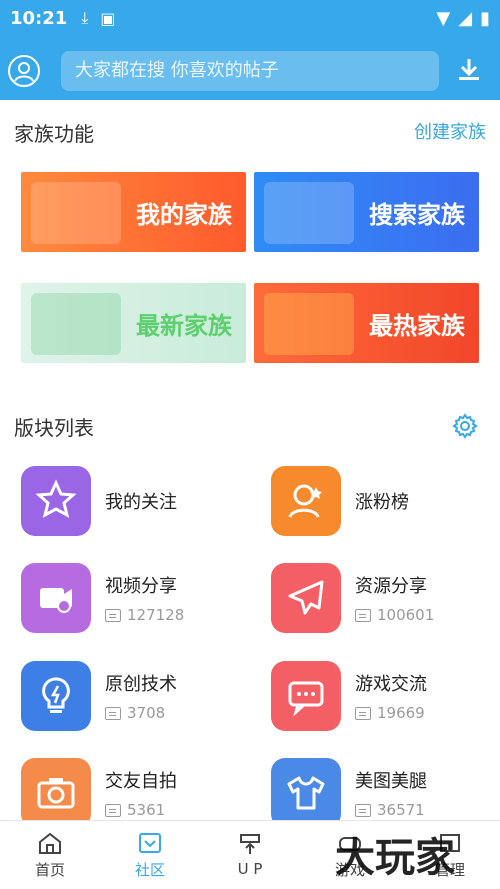 This screenshot has width=500, height=889. What do you see at coordinates (99, 793) in the screenshot?
I see `board-item-selfie: 交友自拍 5361` at bounding box center [99, 793].